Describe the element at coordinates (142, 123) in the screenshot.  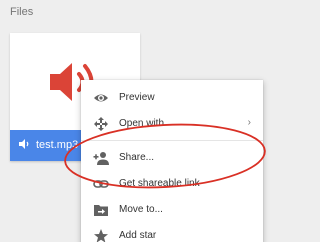
I see `menu-item-label: Open with` at that location.